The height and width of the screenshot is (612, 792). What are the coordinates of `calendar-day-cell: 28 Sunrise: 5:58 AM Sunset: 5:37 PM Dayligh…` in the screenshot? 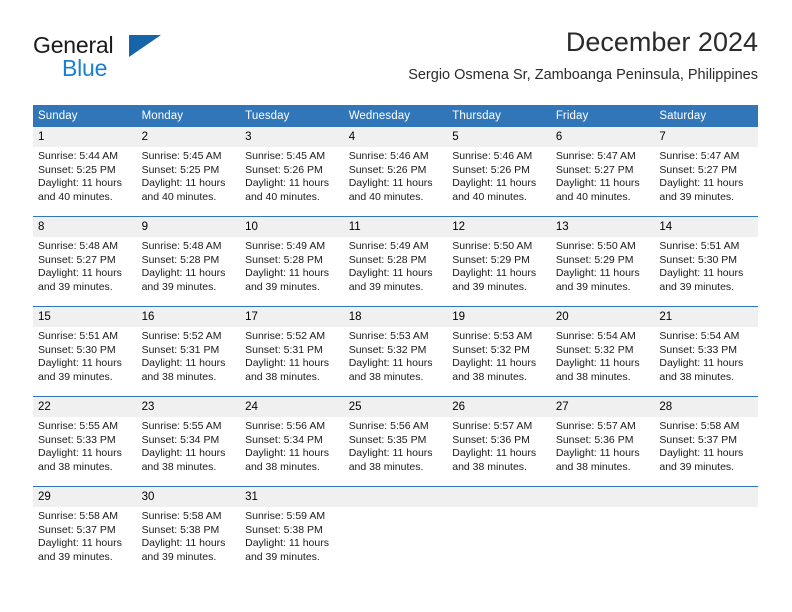 It's located at (706, 441).